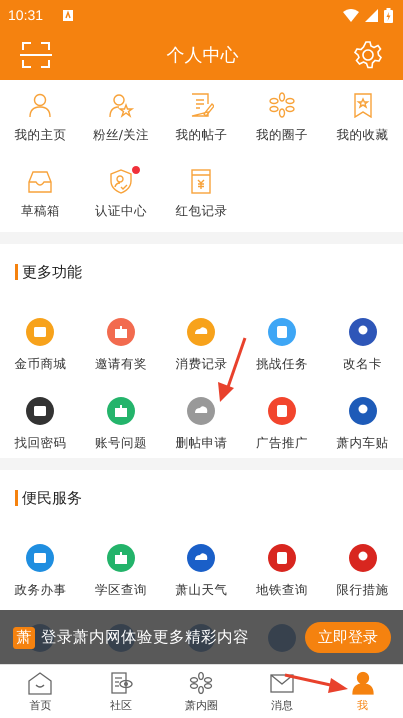 This screenshot has height=718, width=403. Describe the element at coordinates (371, 15) in the screenshot. I see `signal-icon` at that location.